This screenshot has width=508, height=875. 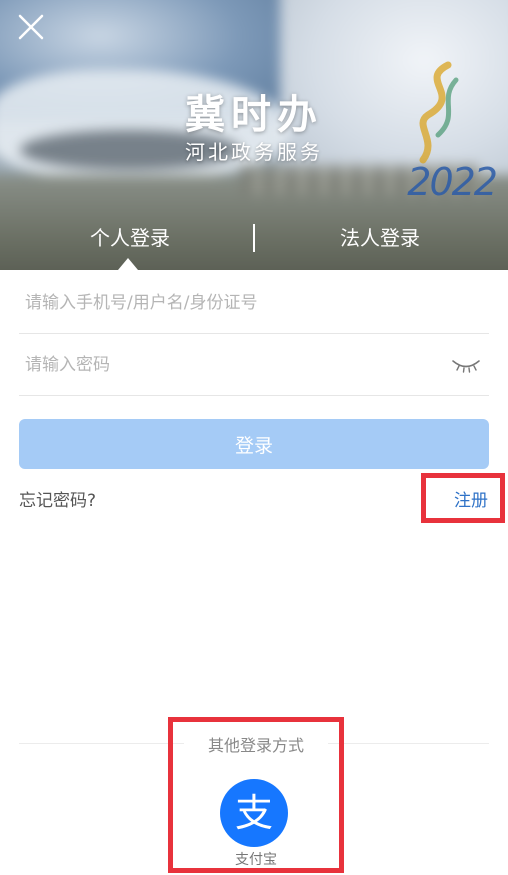 I want to click on badge-year: 2022, so click(x=452, y=182).